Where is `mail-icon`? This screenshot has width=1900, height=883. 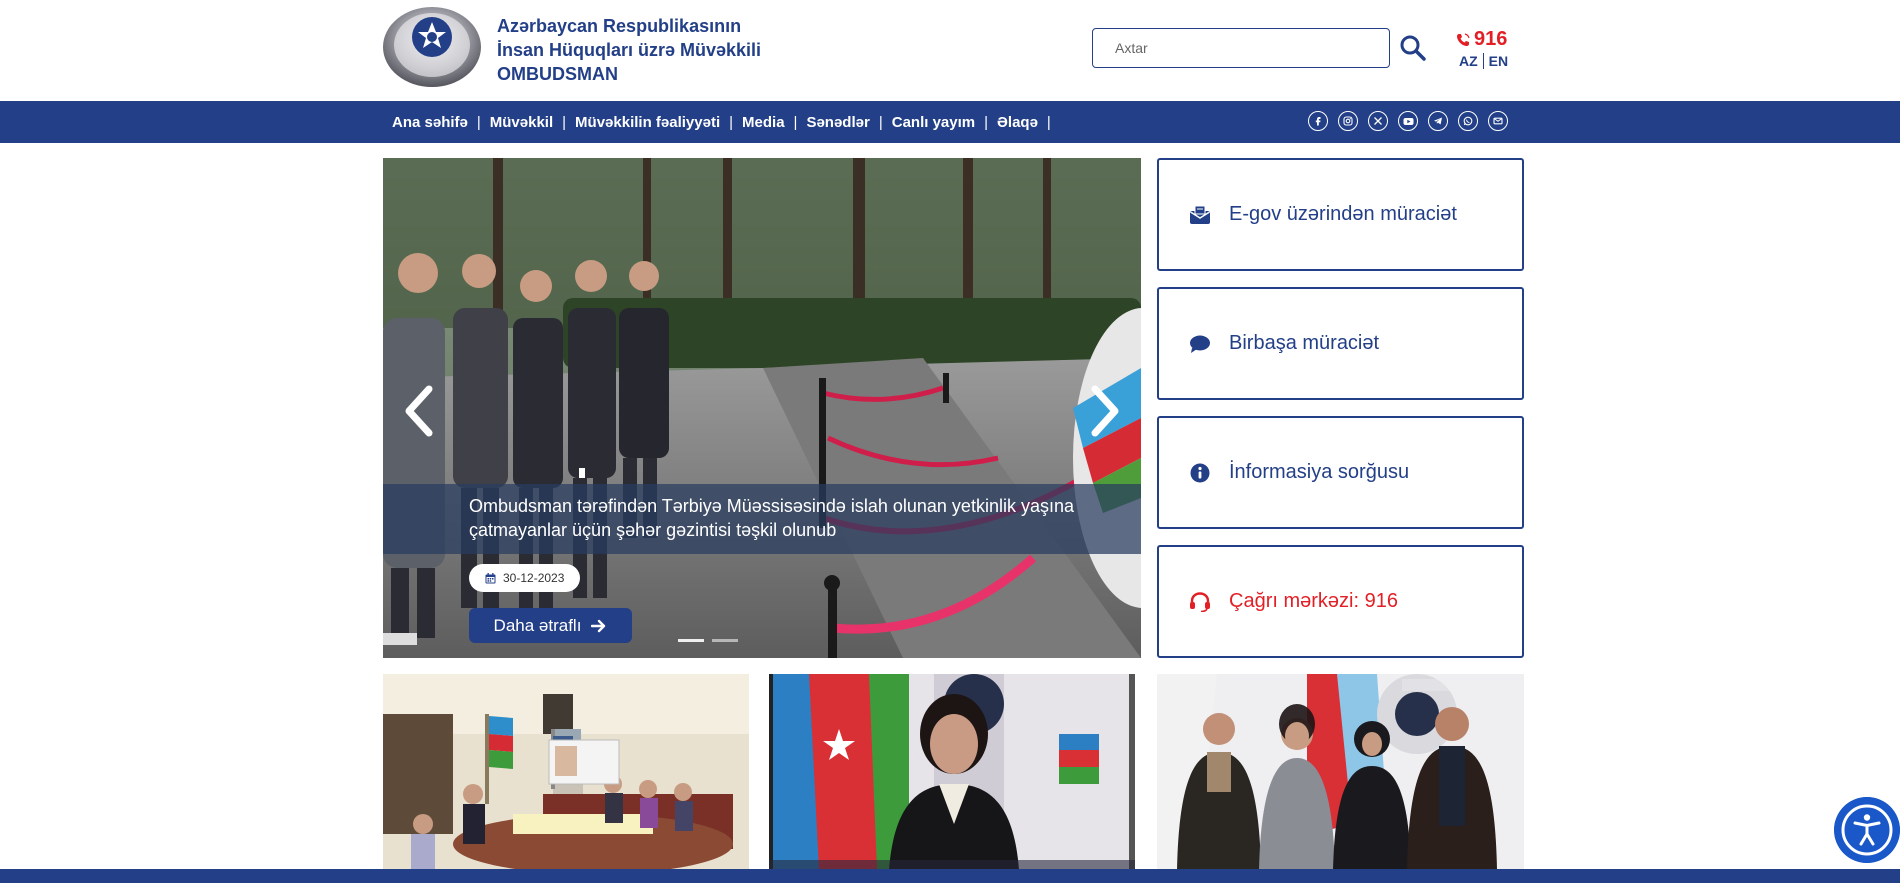
mail-icon is located at coordinates (1498, 121).